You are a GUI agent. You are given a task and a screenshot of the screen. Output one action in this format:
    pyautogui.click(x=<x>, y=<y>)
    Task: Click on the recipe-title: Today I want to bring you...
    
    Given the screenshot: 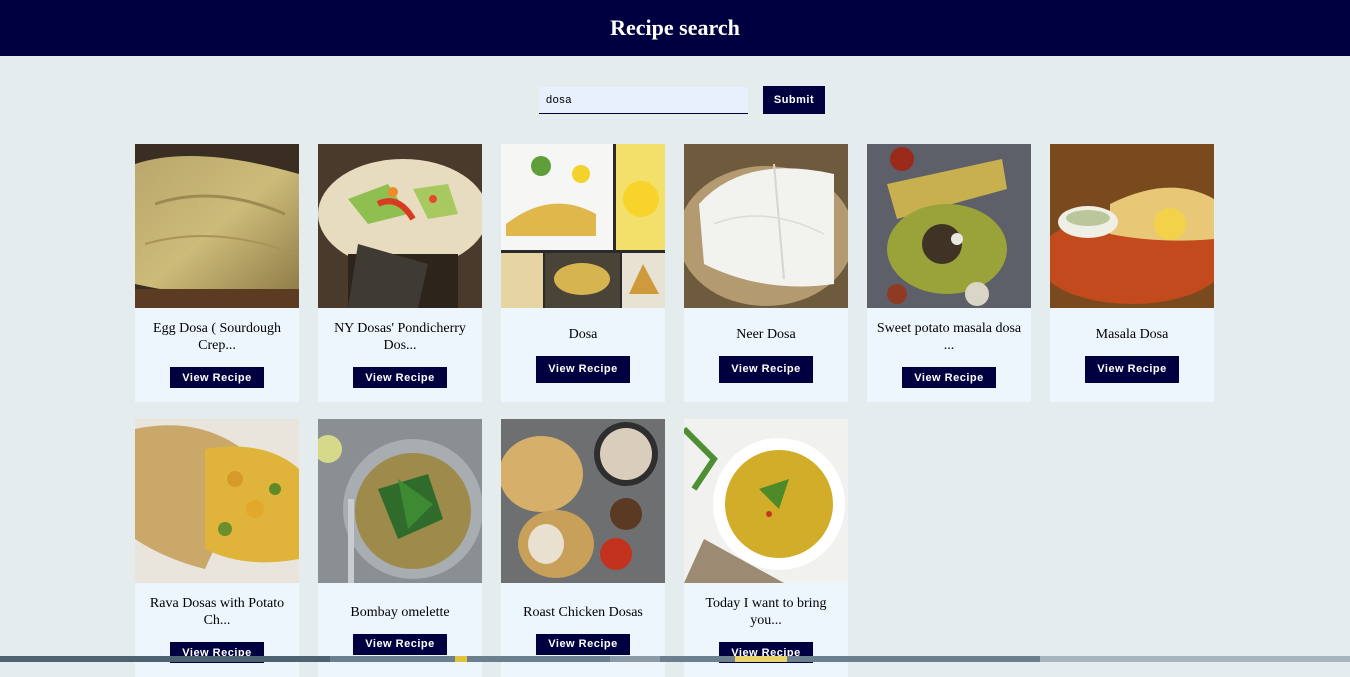 What is the action you would take?
    pyautogui.click(x=766, y=612)
    